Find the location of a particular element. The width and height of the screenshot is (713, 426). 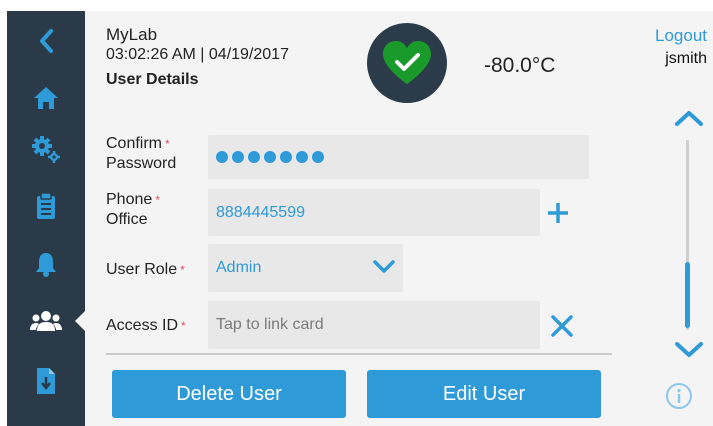

confirm-password-label: Confirm * Password is located at coordinates (141, 154).